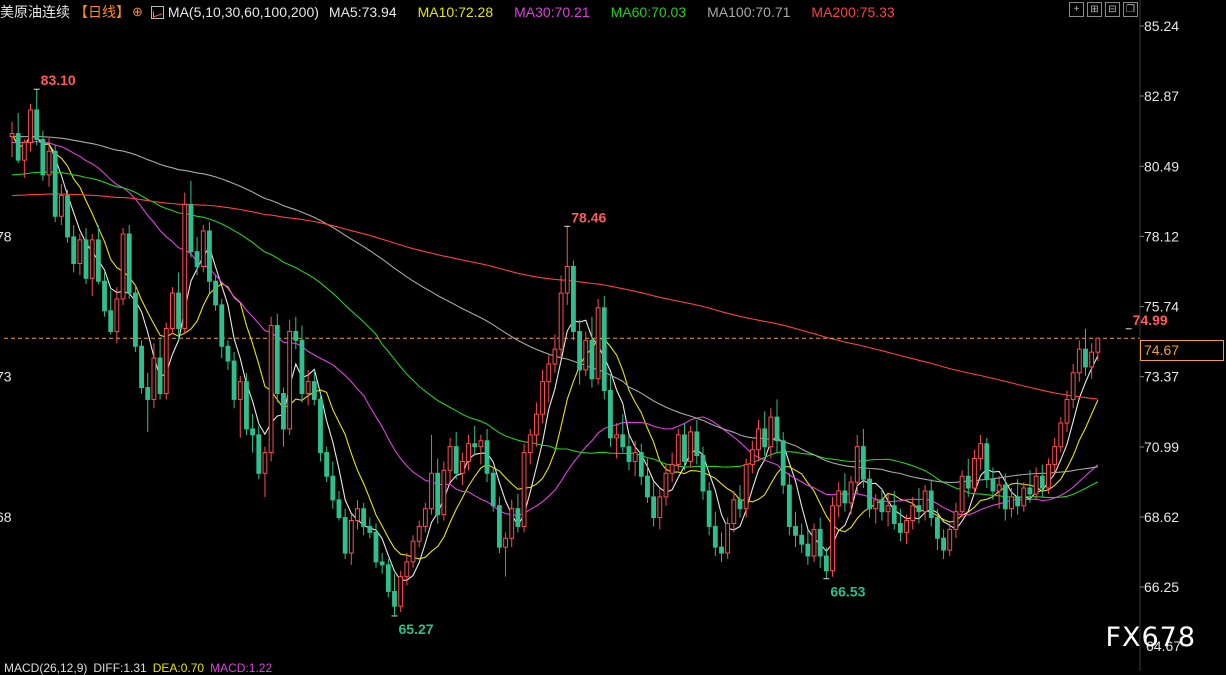 The image size is (1226, 675). I want to click on y-tick-label: 75.74, so click(1161, 307).